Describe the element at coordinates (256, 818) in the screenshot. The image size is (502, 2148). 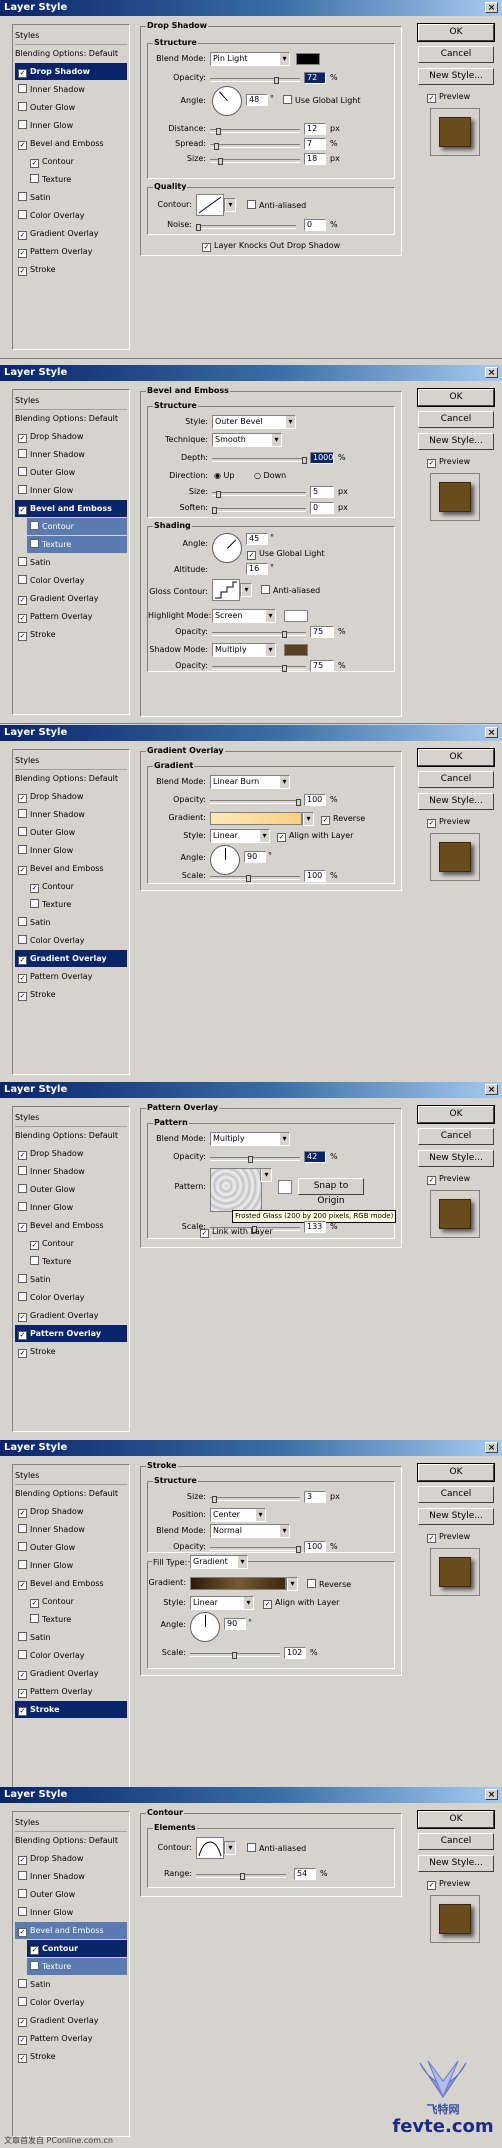
I see `gradient-swatch` at that location.